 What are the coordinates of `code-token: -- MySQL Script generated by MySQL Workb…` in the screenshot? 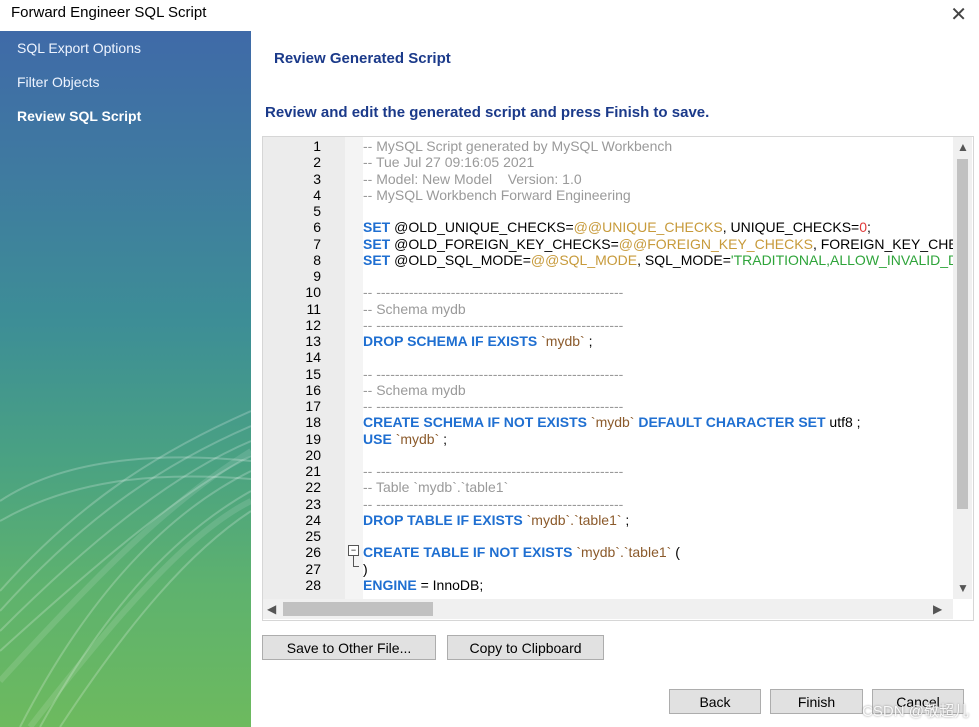 It's located at (518, 146).